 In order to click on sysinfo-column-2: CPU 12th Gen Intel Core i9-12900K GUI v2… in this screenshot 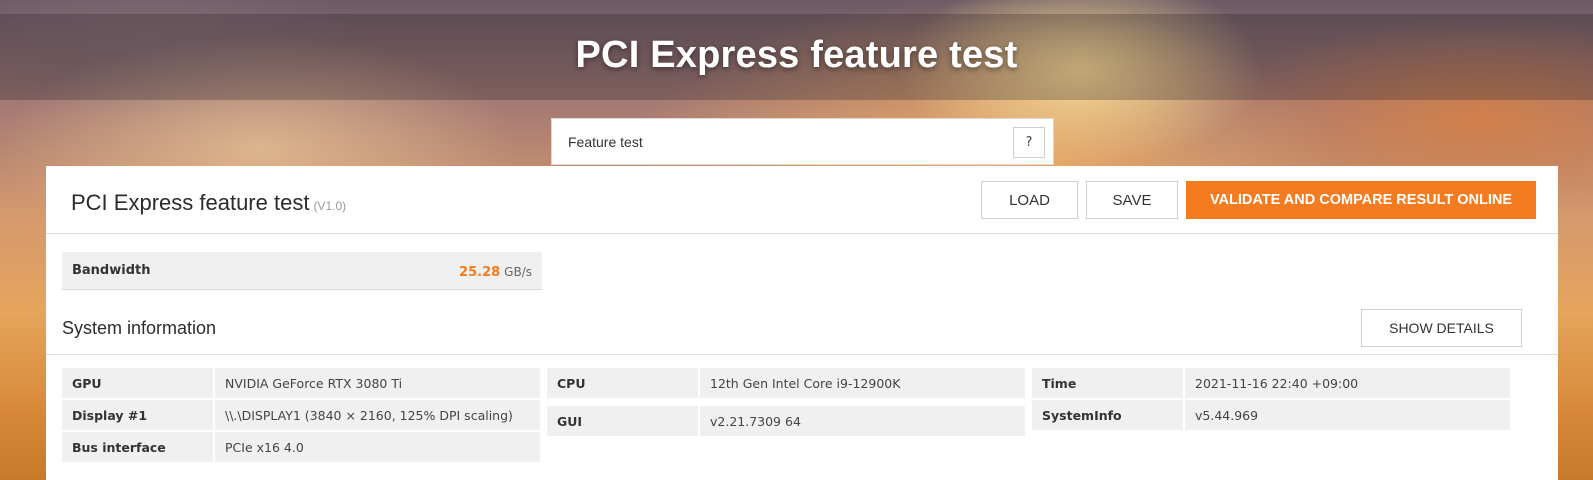, I will do `click(786, 403)`.